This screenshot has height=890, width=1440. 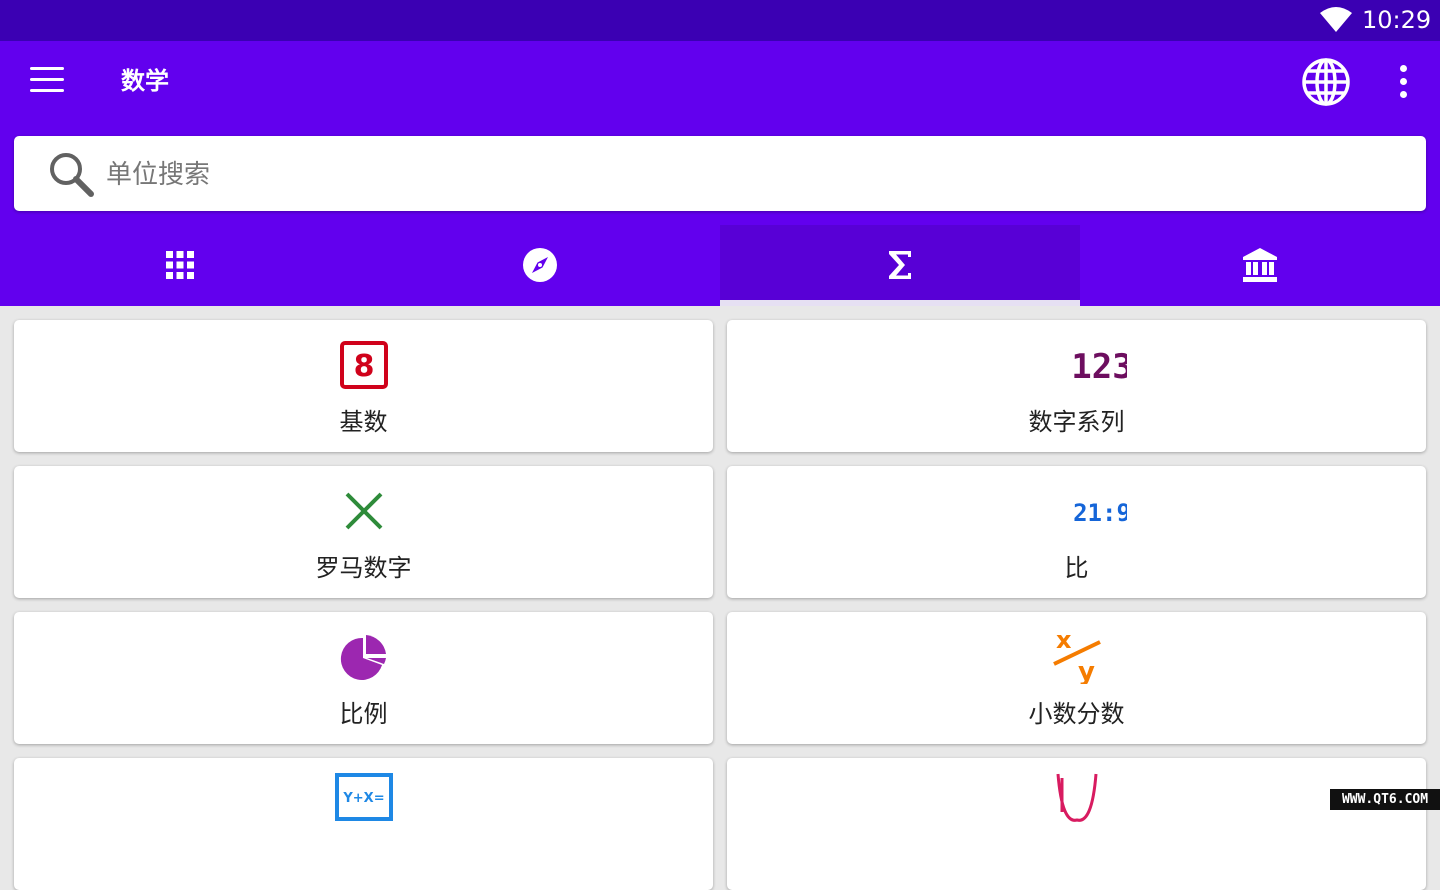 What do you see at coordinates (363, 568) in the screenshot?
I see `card-label: 罗马数字` at bounding box center [363, 568].